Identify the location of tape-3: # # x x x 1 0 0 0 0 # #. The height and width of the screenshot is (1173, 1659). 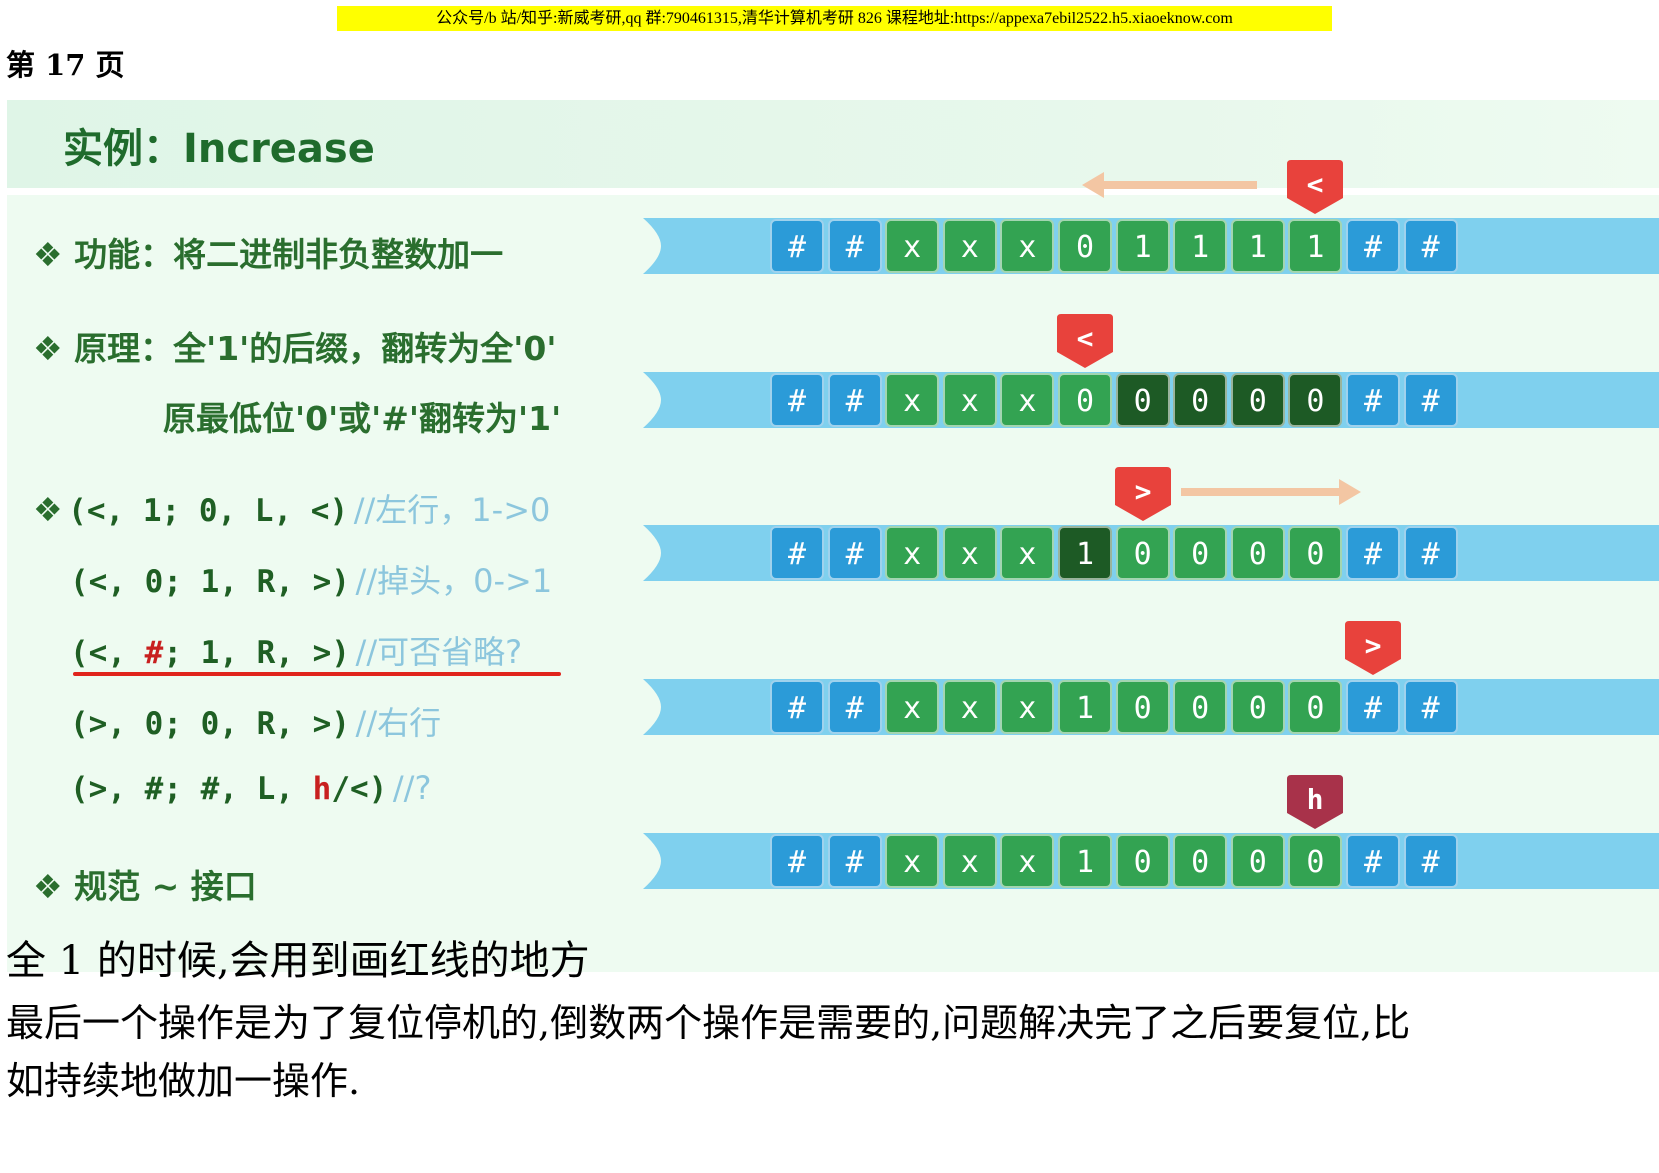
(1148, 553).